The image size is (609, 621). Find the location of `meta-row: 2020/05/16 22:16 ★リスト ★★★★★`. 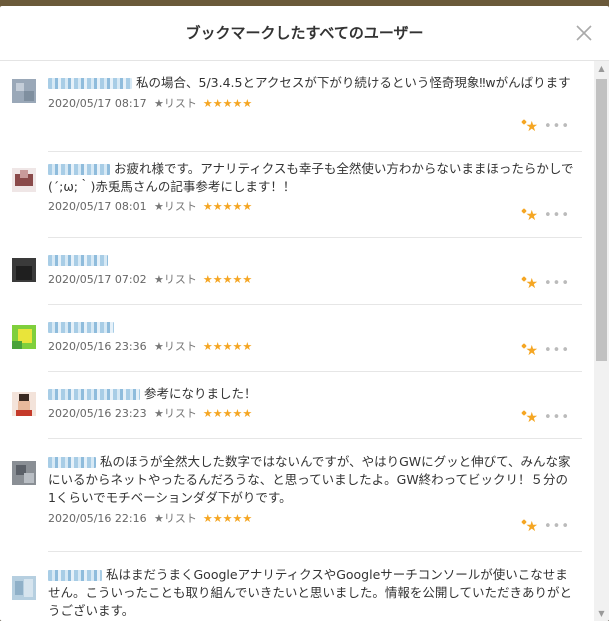

meta-row: 2020/05/16 22:16 ★リスト ★★★★★ is located at coordinates (315, 519).